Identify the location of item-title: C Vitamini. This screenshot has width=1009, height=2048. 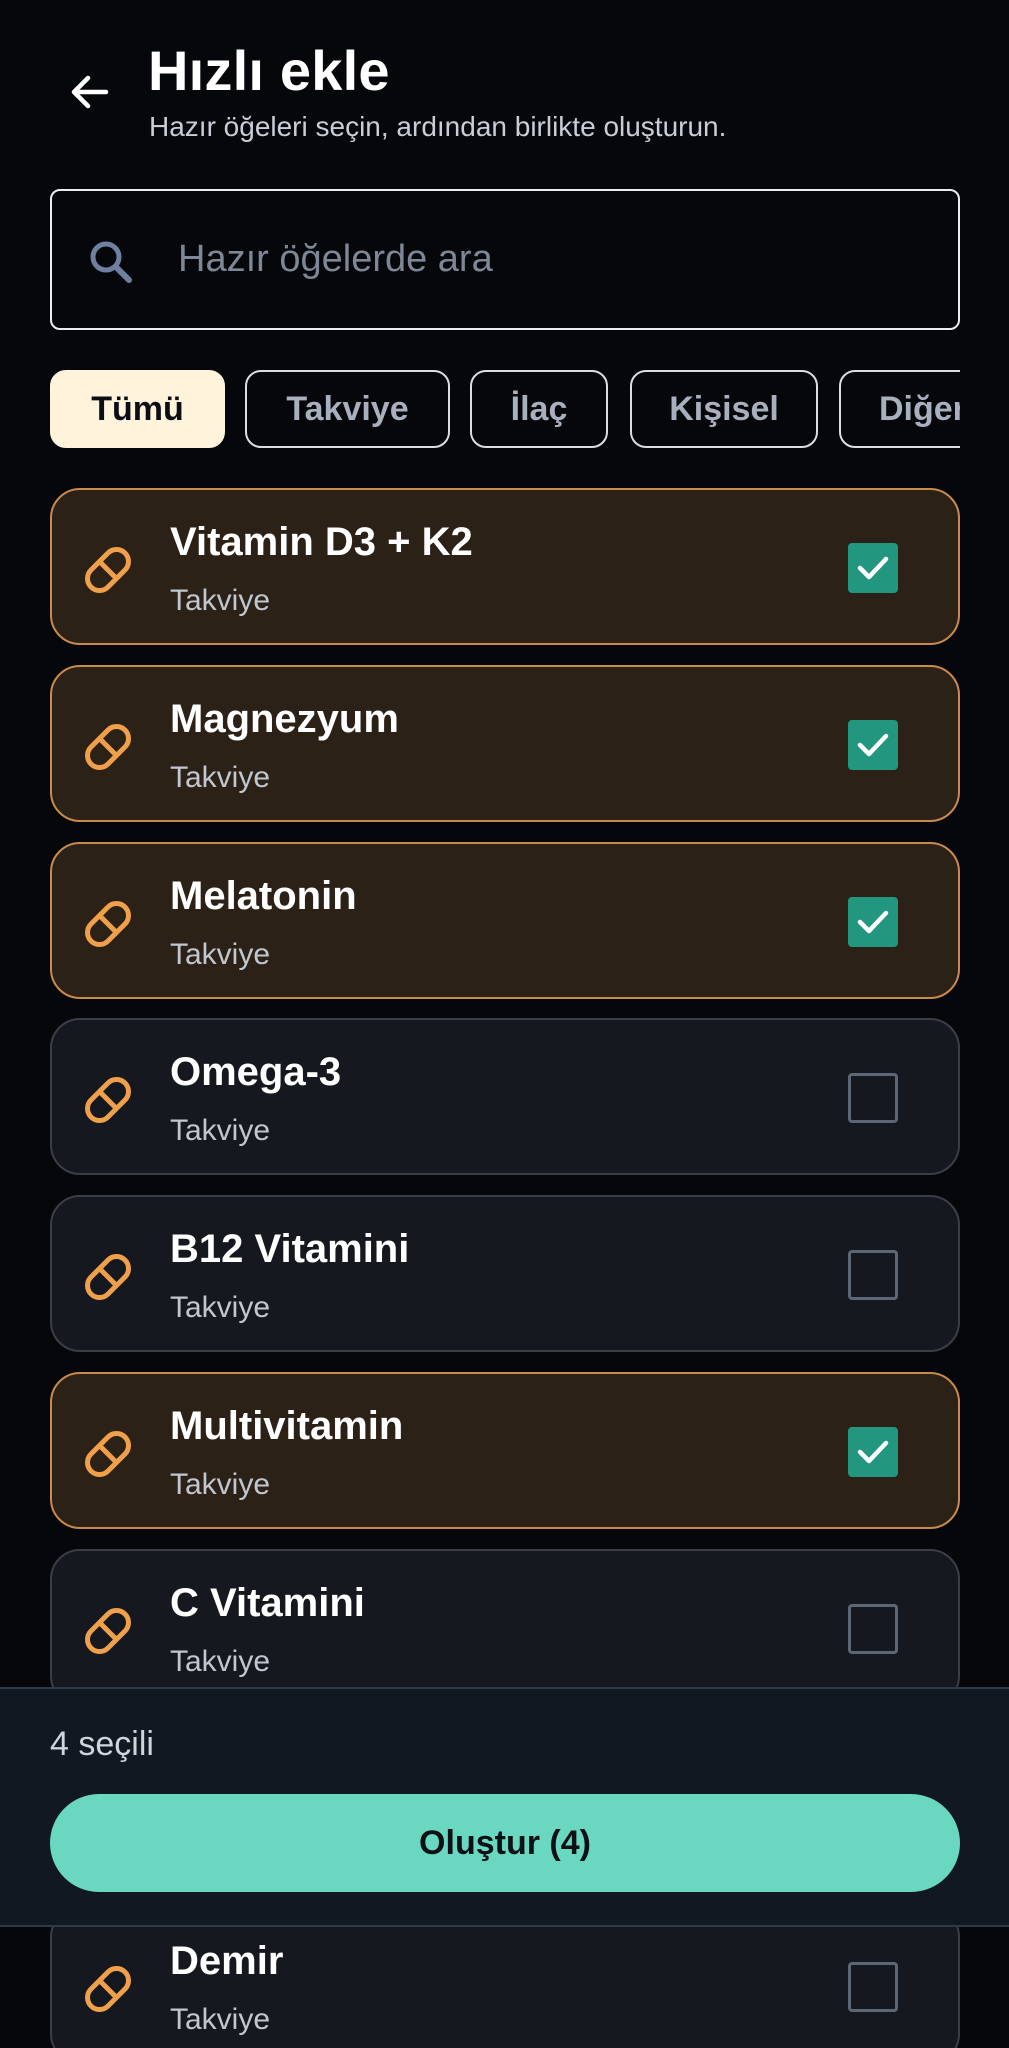
(267, 1603).